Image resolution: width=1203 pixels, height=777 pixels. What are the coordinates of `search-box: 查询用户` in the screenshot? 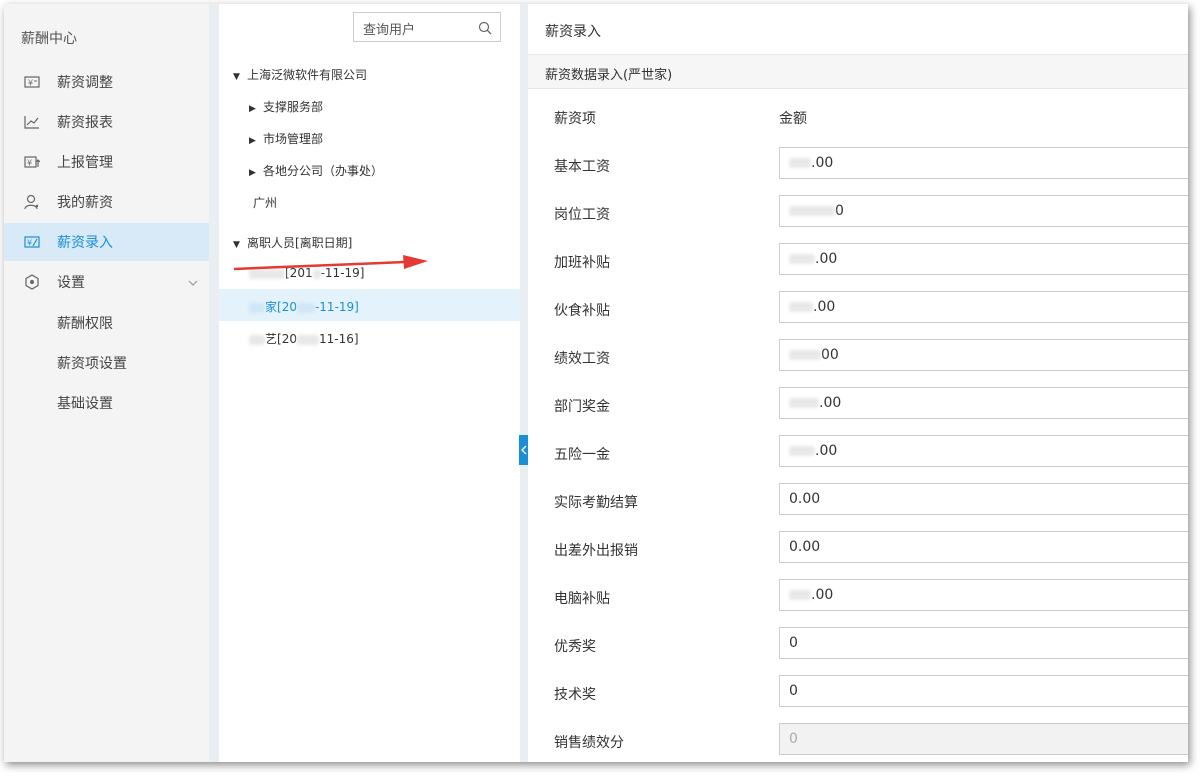 It's located at (427, 27).